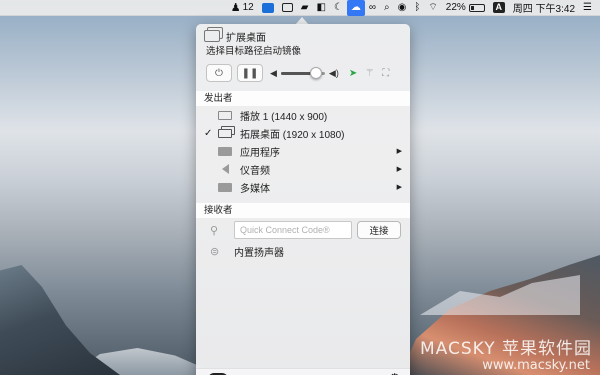  What do you see at coordinates (536, 365) in the screenshot?
I see `watermark-url: www.macsky.net` at bounding box center [536, 365].